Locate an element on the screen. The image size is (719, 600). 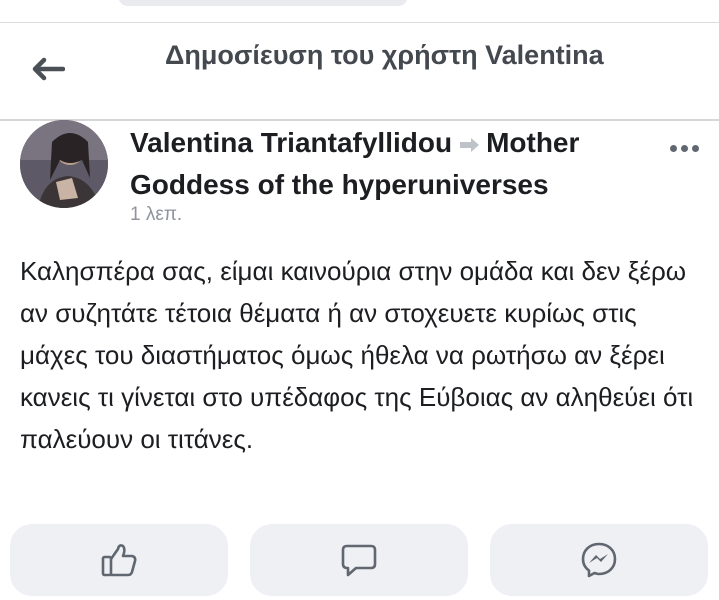
top-bar-remnant is located at coordinates (359, 11).